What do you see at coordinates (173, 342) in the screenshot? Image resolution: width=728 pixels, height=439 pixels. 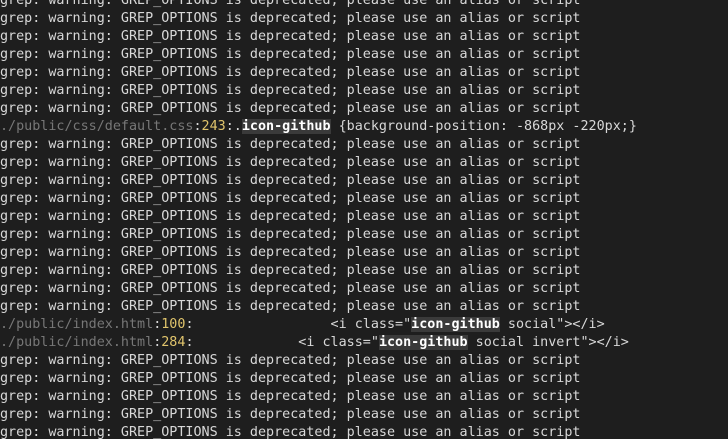 I see `line-number: 284` at bounding box center [173, 342].